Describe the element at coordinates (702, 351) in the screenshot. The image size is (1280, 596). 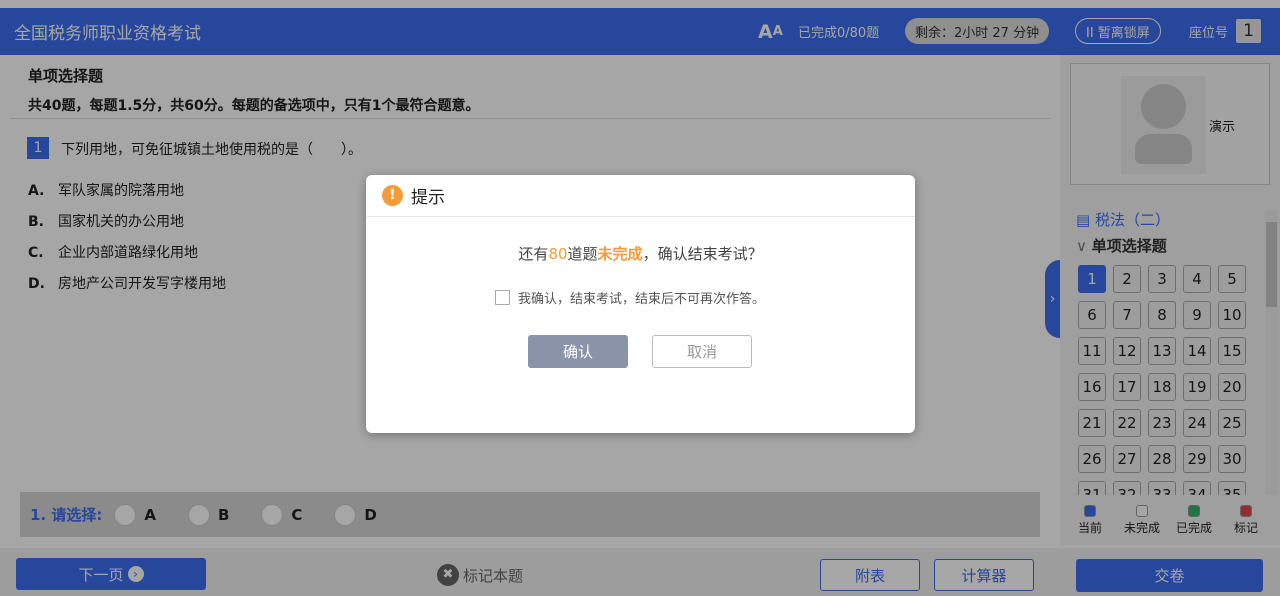
I see `cancel-button: 取消` at that location.